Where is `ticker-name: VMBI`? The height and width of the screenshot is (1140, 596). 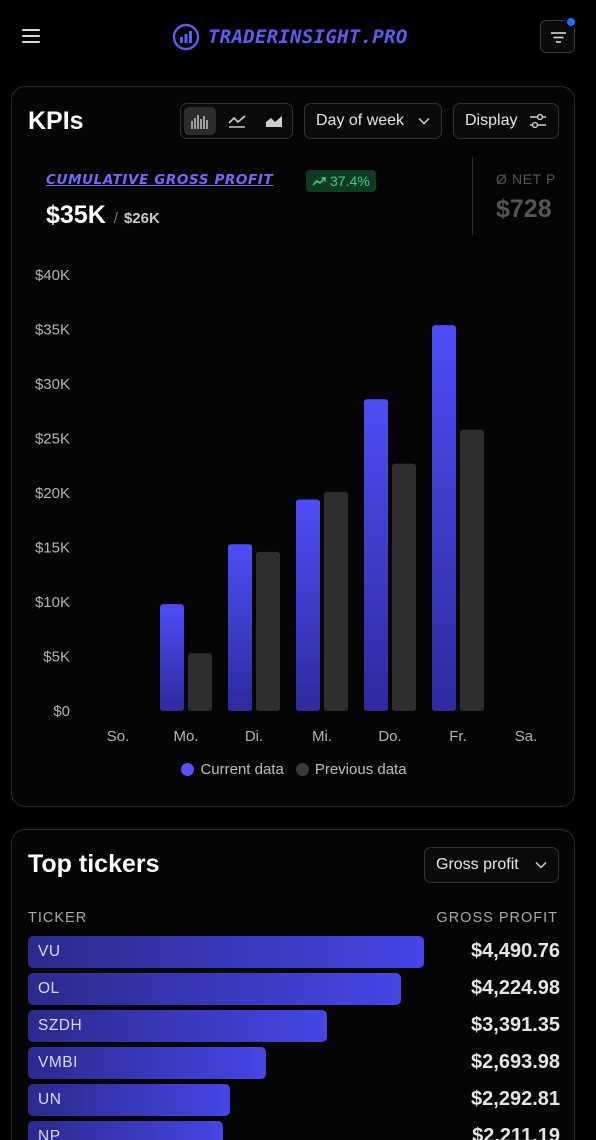 ticker-name: VMBI is located at coordinates (58, 1062).